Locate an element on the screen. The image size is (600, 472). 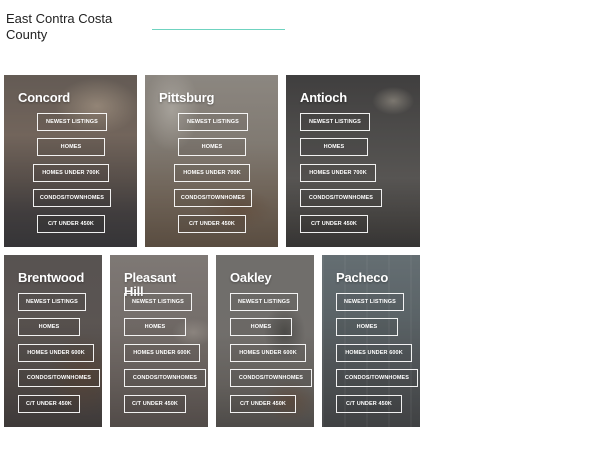
city-name: Pittsburg is located at coordinates (187, 97).